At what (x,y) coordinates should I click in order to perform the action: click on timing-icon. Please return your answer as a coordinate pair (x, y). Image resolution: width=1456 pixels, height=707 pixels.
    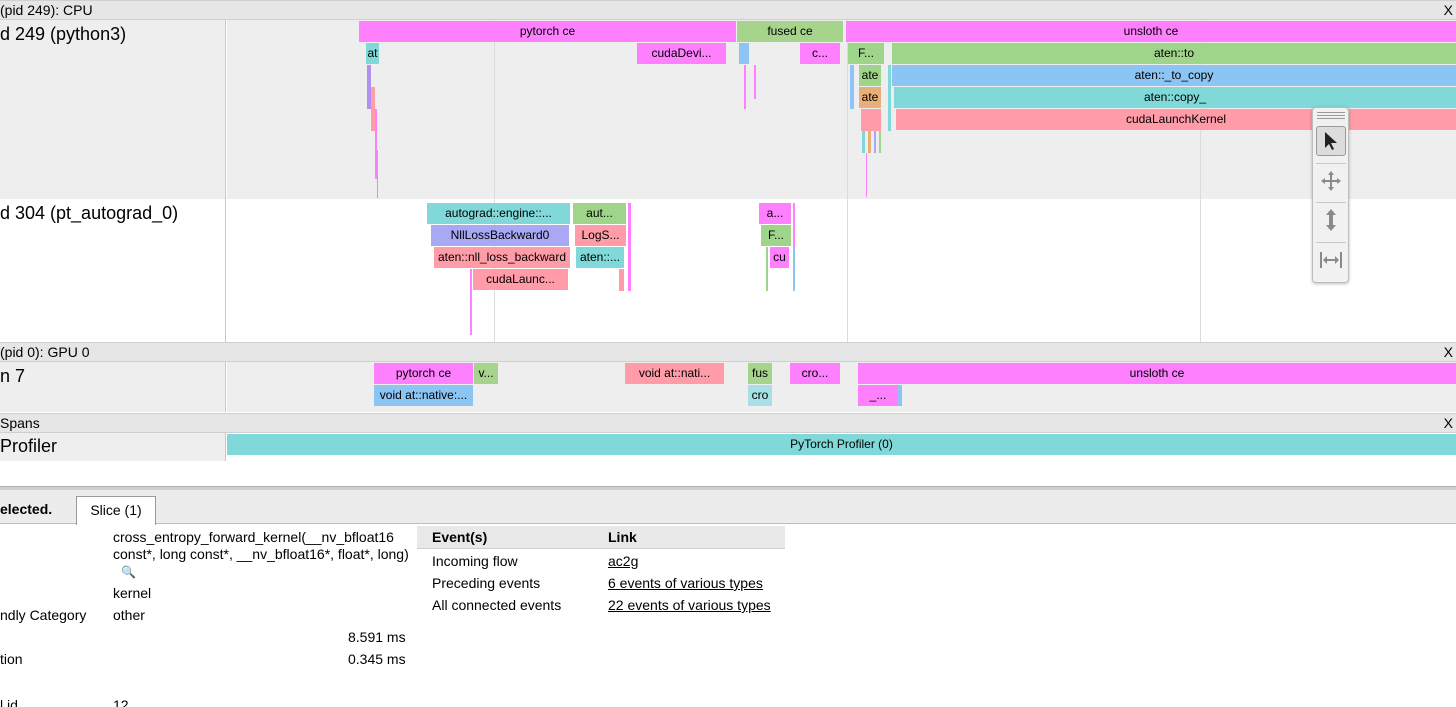
    Looking at the image, I should click on (1331, 260).